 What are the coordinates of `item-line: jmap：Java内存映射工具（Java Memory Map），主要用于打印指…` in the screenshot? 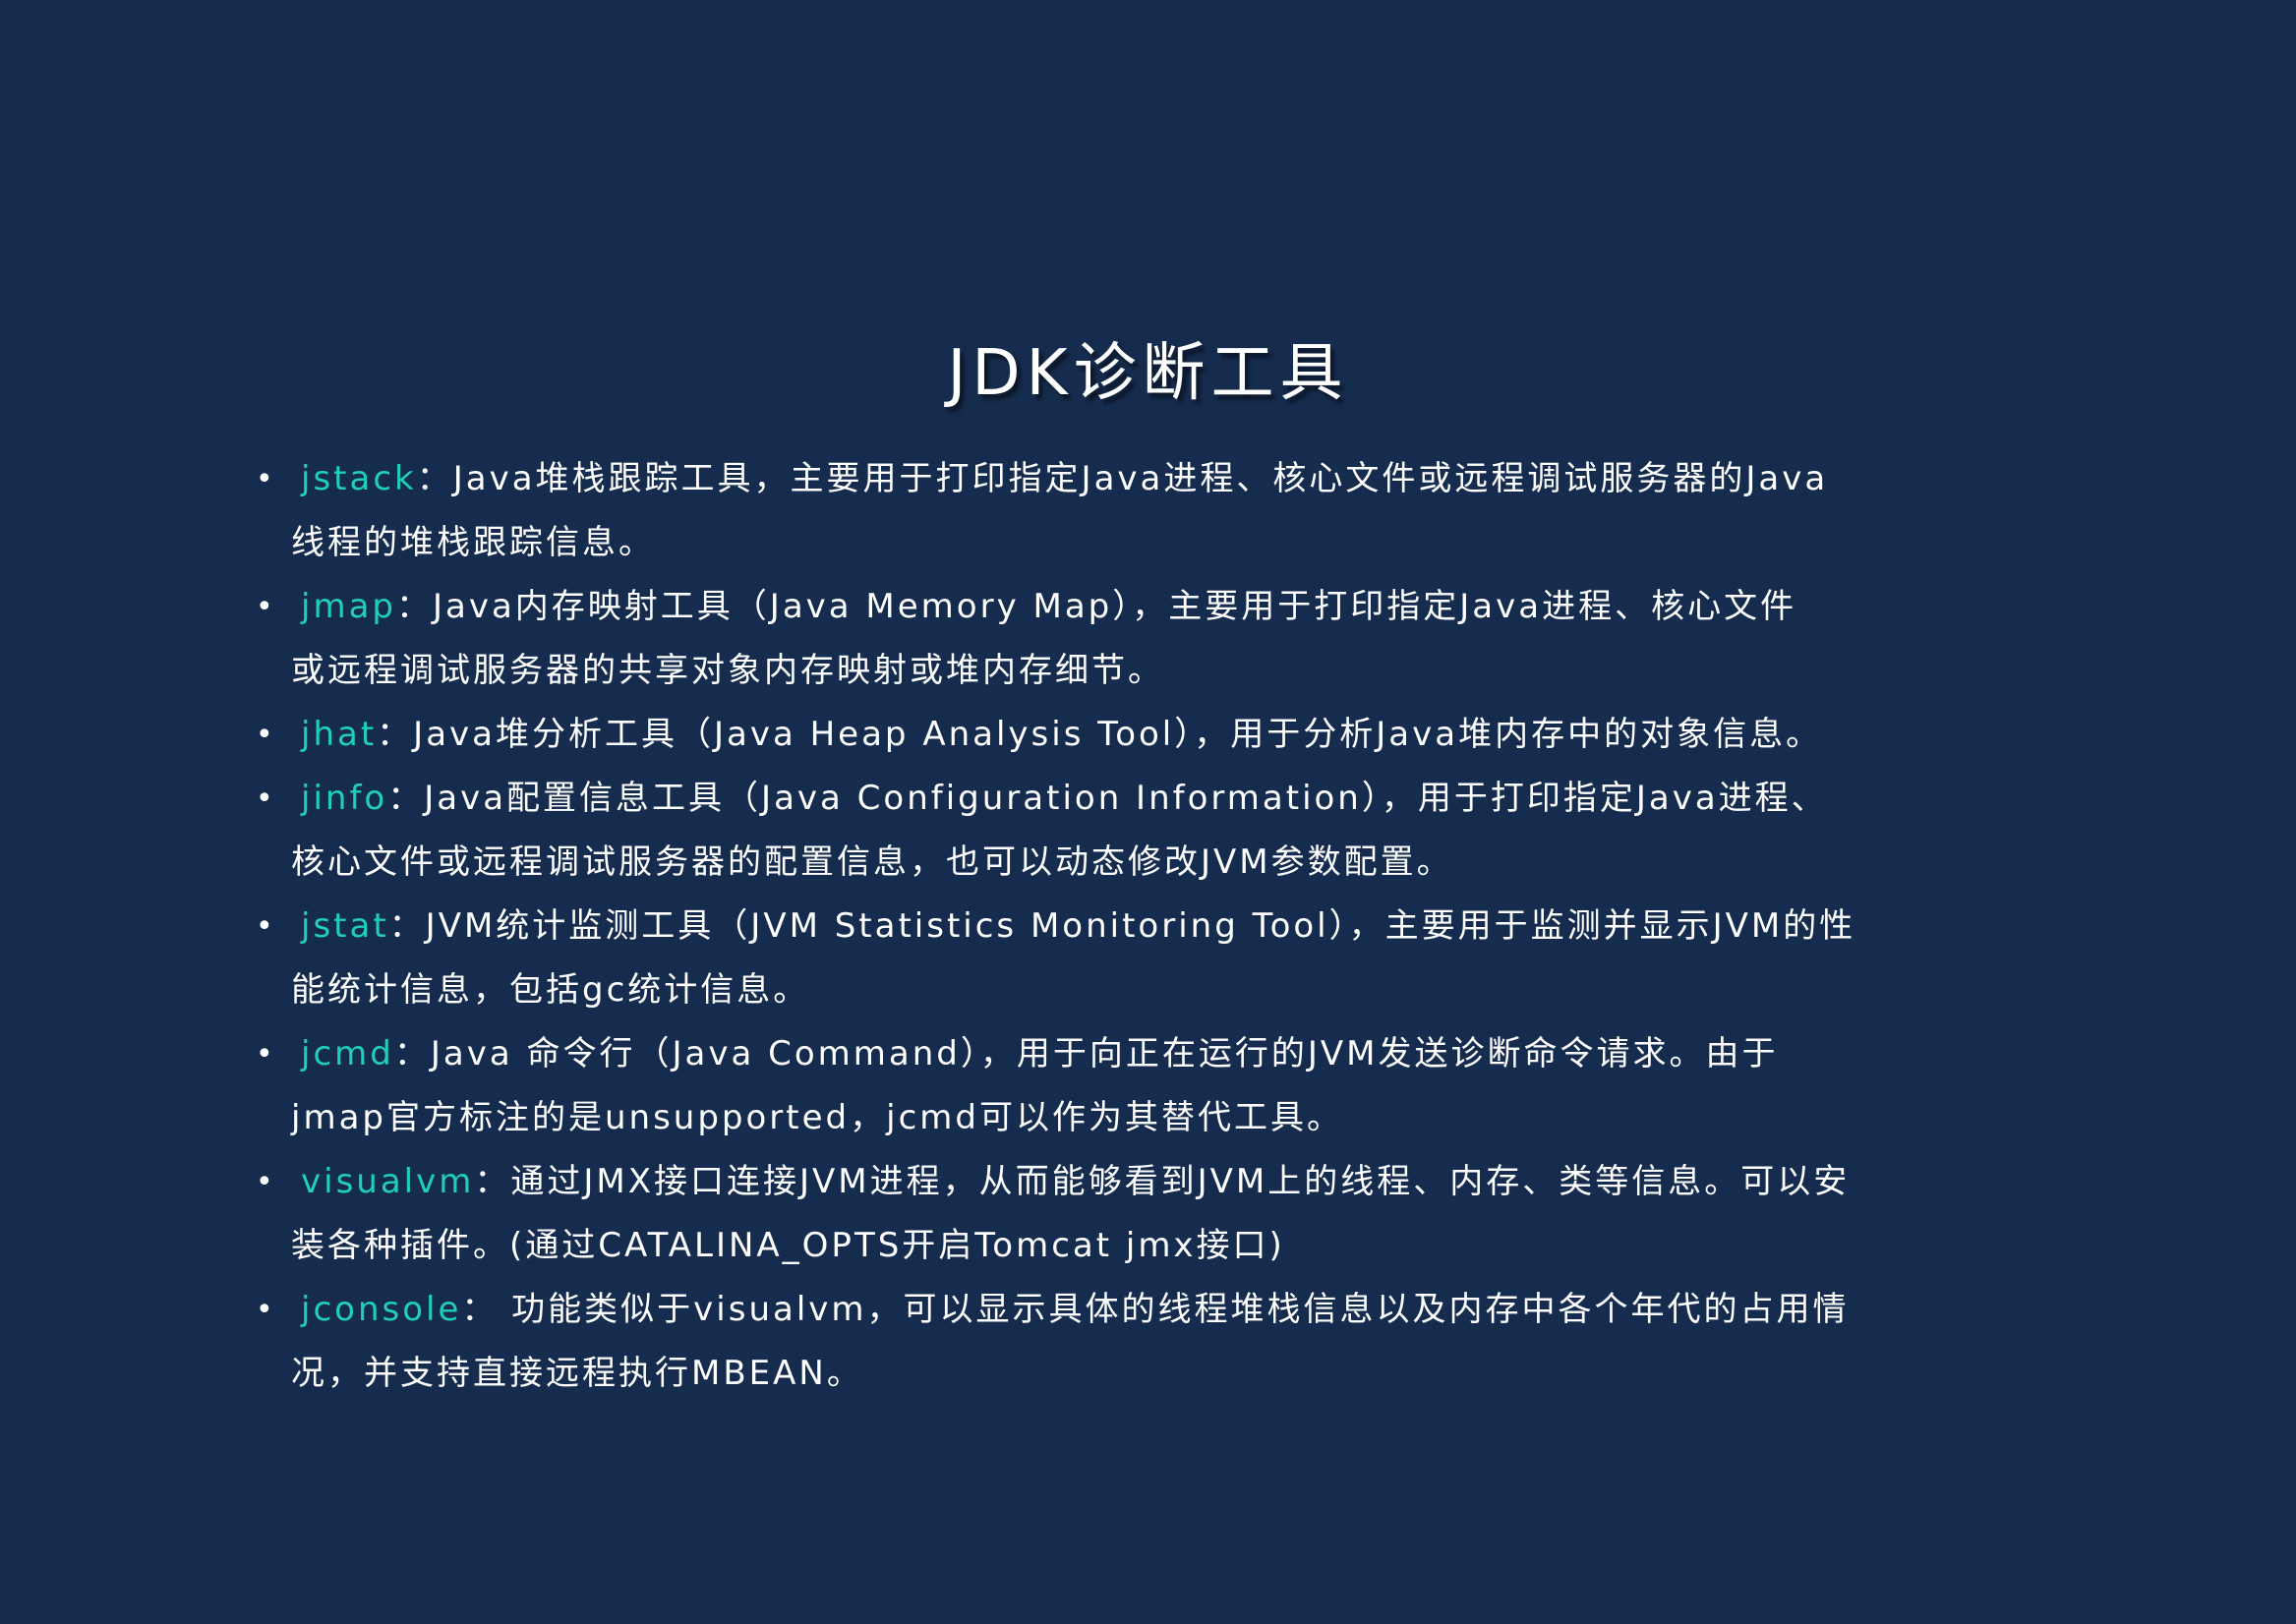 It's located at (1188, 607).